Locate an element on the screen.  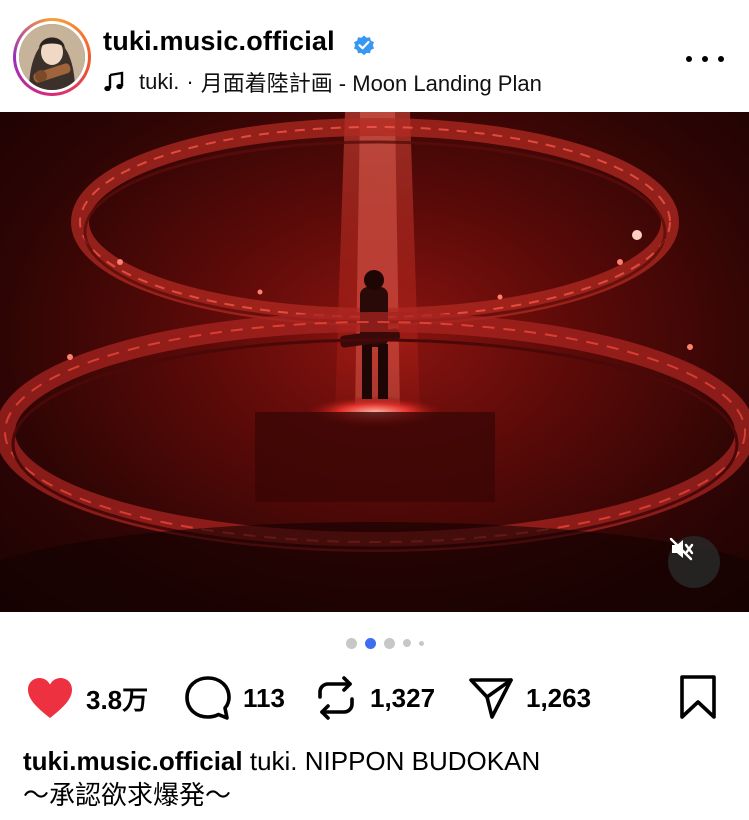
music-attribution: tuki. · 月面着陸計画 - Moon Landing Plan is located at coordinates (322, 82).